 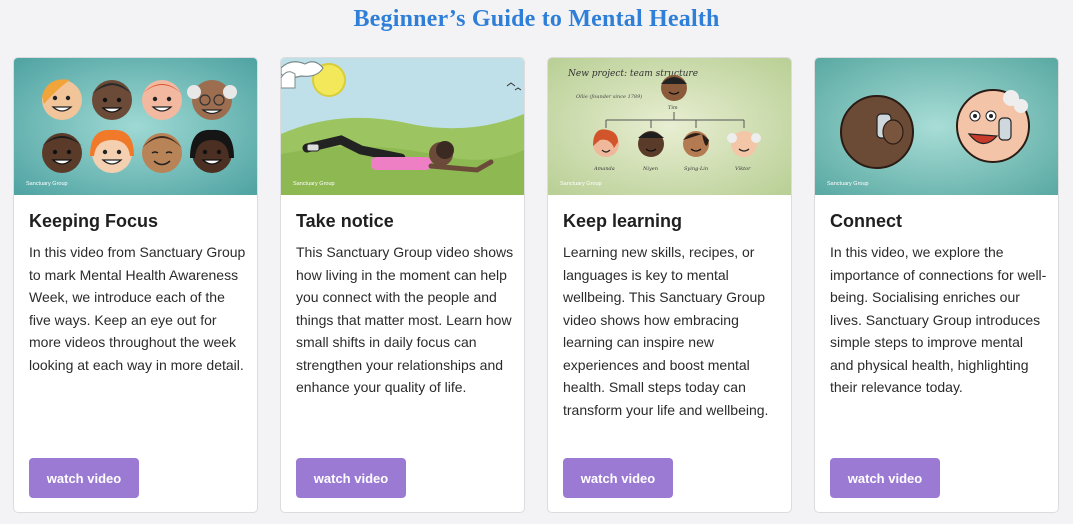 What do you see at coordinates (604, 169) in the screenshot?
I see `team-member-name: Amanda` at bounding box center [604, 169].